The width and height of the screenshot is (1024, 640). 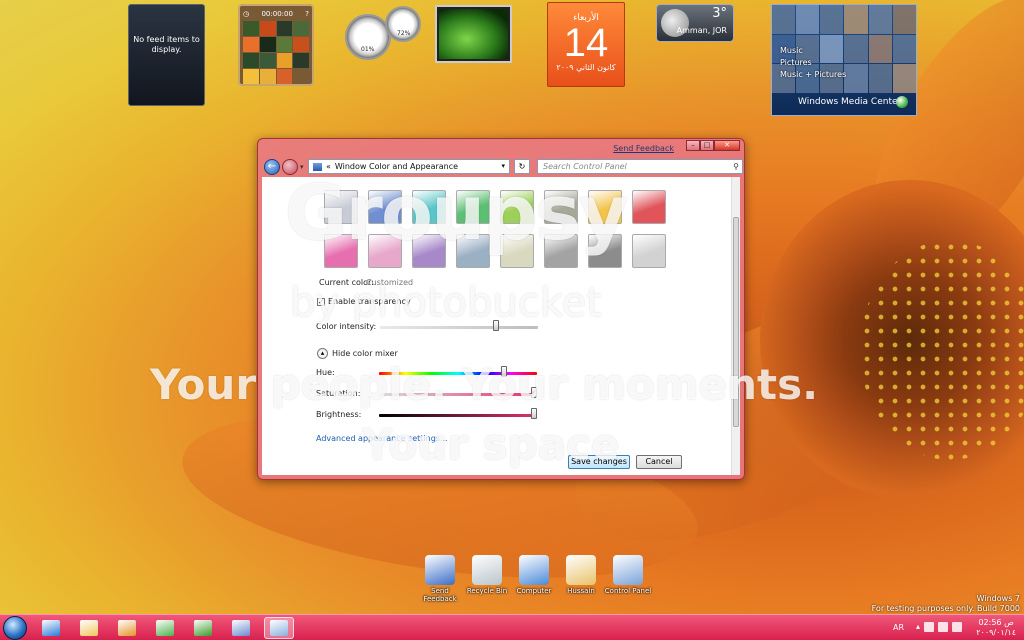 I want to click on close-button: ✕, so click(x=727, y=145).